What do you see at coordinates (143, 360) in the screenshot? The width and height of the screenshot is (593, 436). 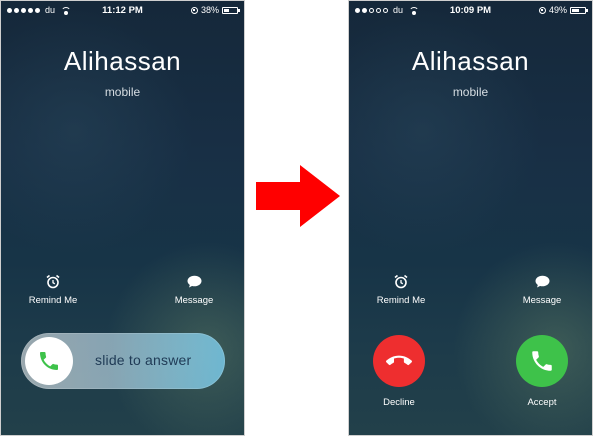 I see `slide-to-answer-text: slide to answer` at bounding box center [143, 360].